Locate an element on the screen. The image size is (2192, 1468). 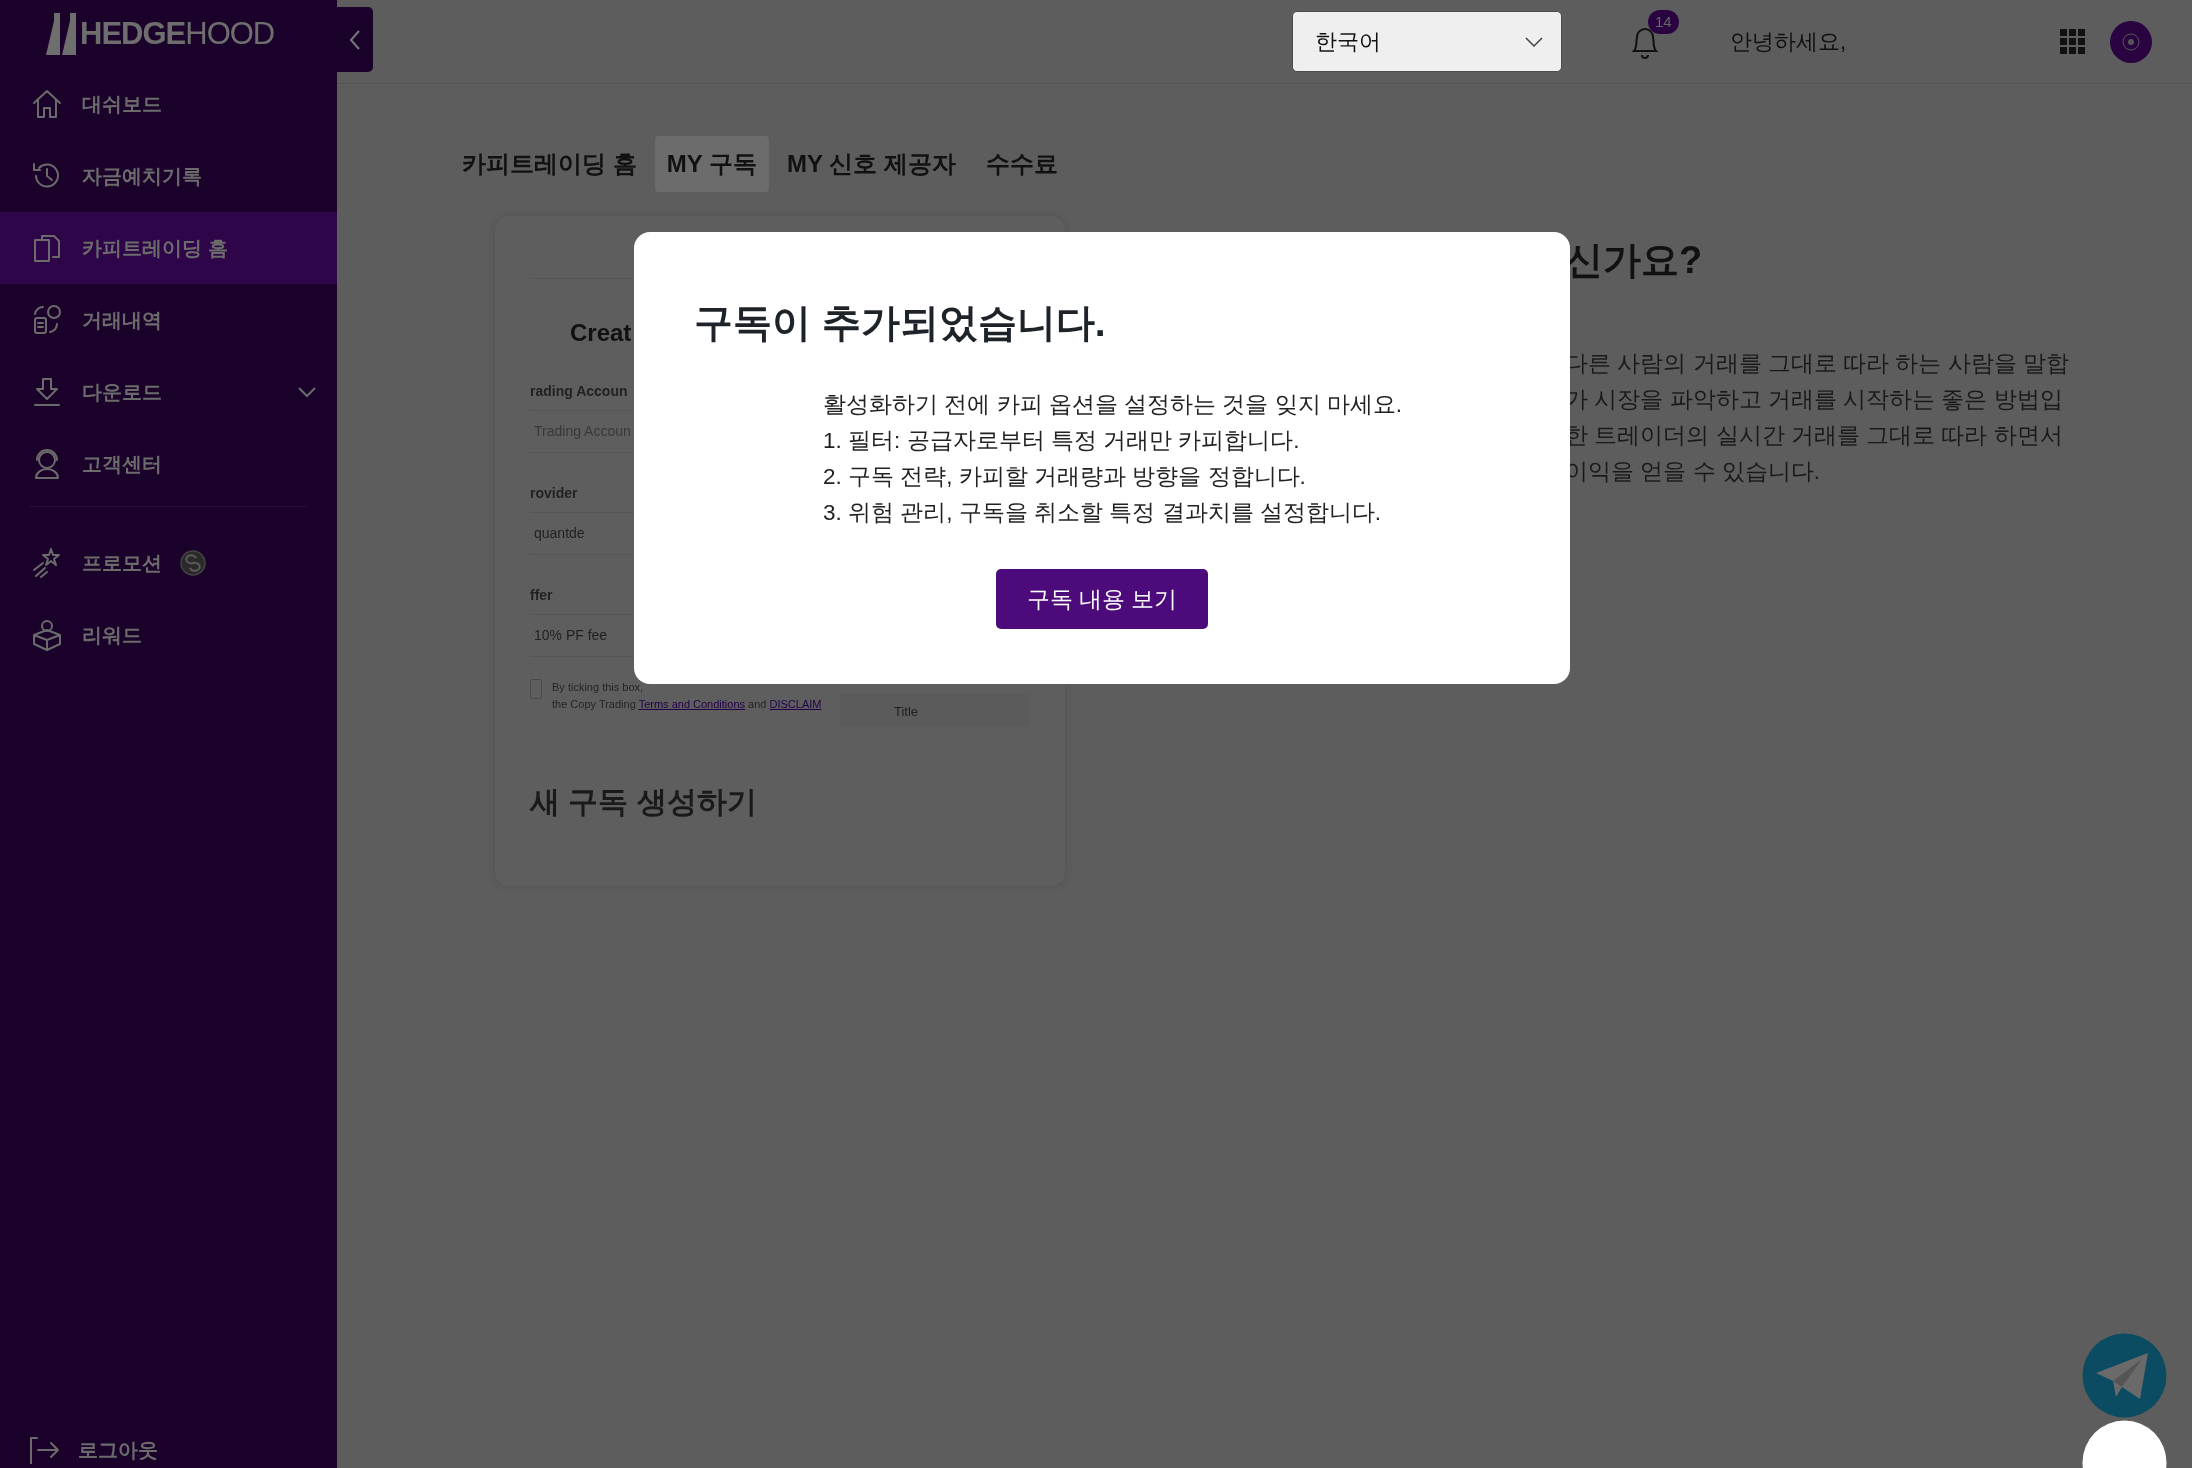
gift-box-icon is located at coordinates (47, 635).